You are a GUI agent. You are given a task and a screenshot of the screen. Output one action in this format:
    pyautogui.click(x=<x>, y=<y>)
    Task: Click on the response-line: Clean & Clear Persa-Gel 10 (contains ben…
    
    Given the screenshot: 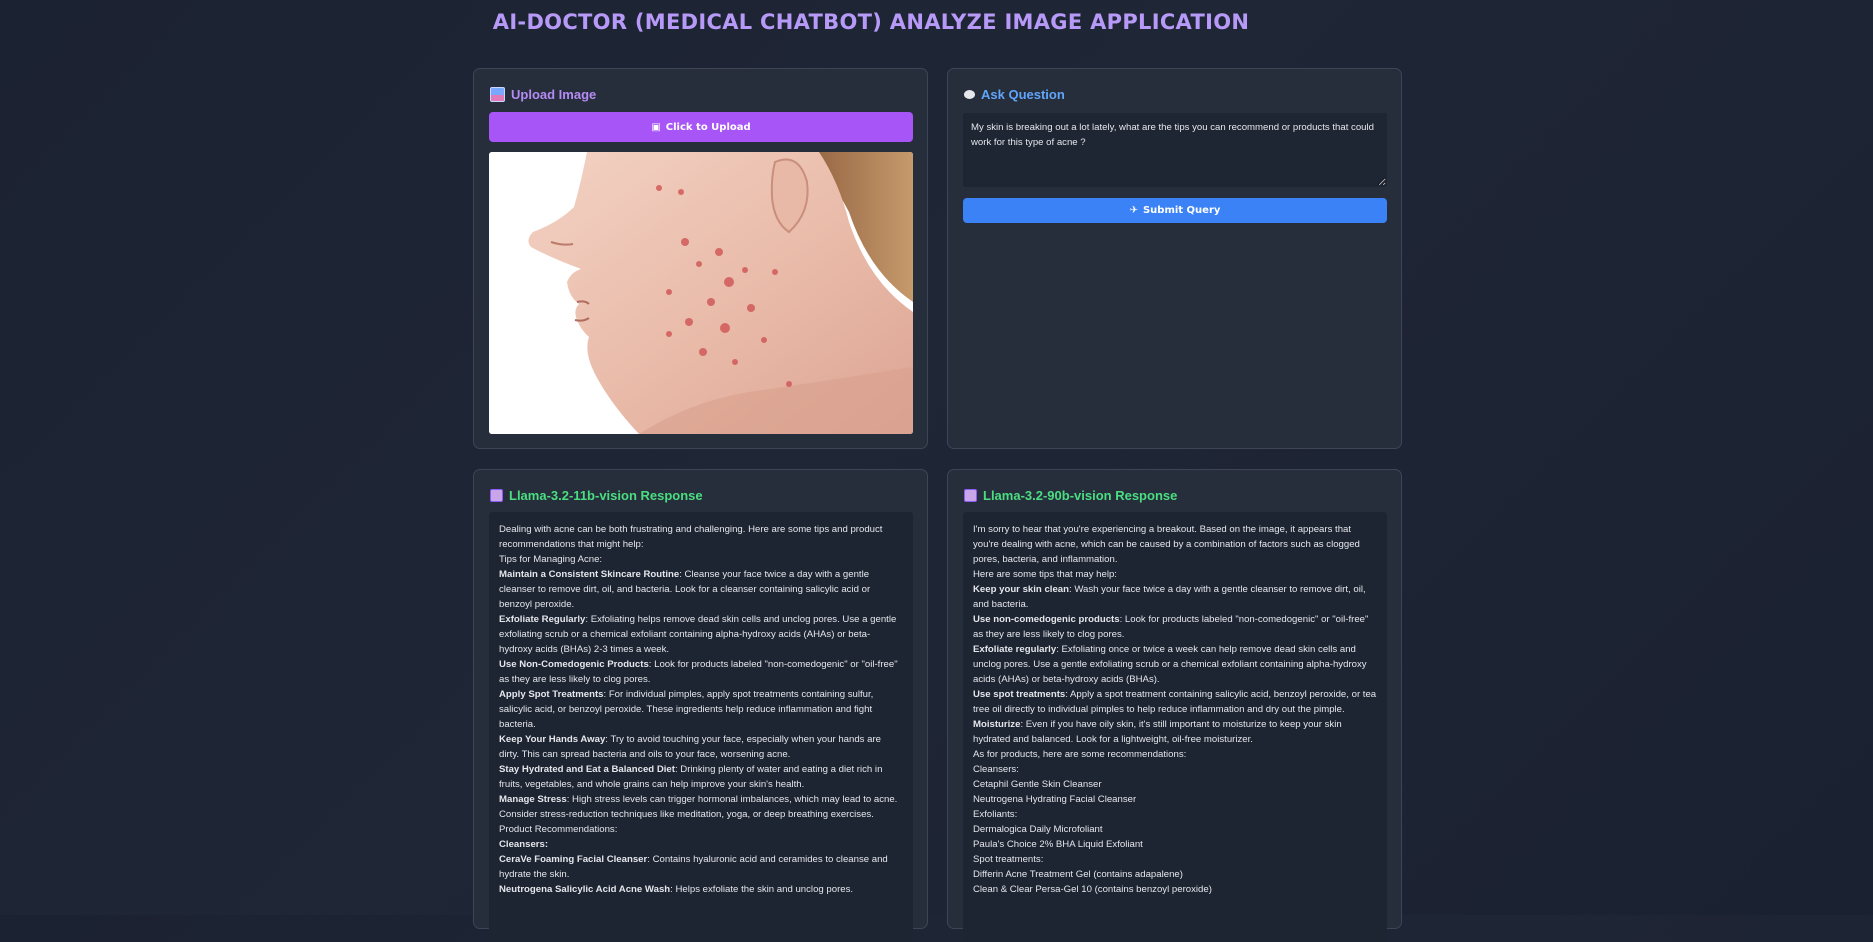 What is the action you would take?
    pyautogui.click(x=1175, y=889)
    